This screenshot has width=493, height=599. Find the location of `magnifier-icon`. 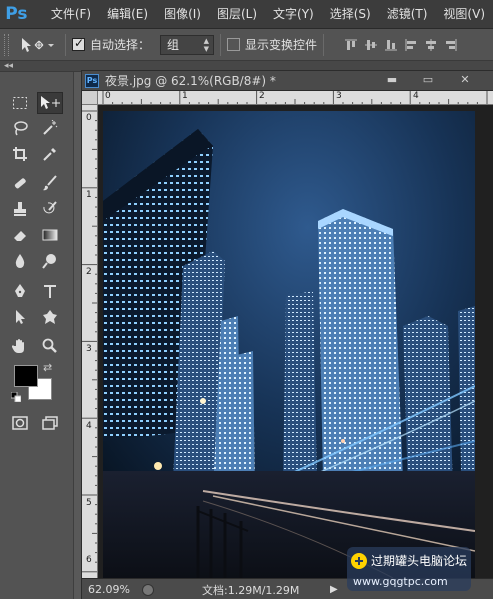

magnifier-icon is located at coordinates (49, 345).